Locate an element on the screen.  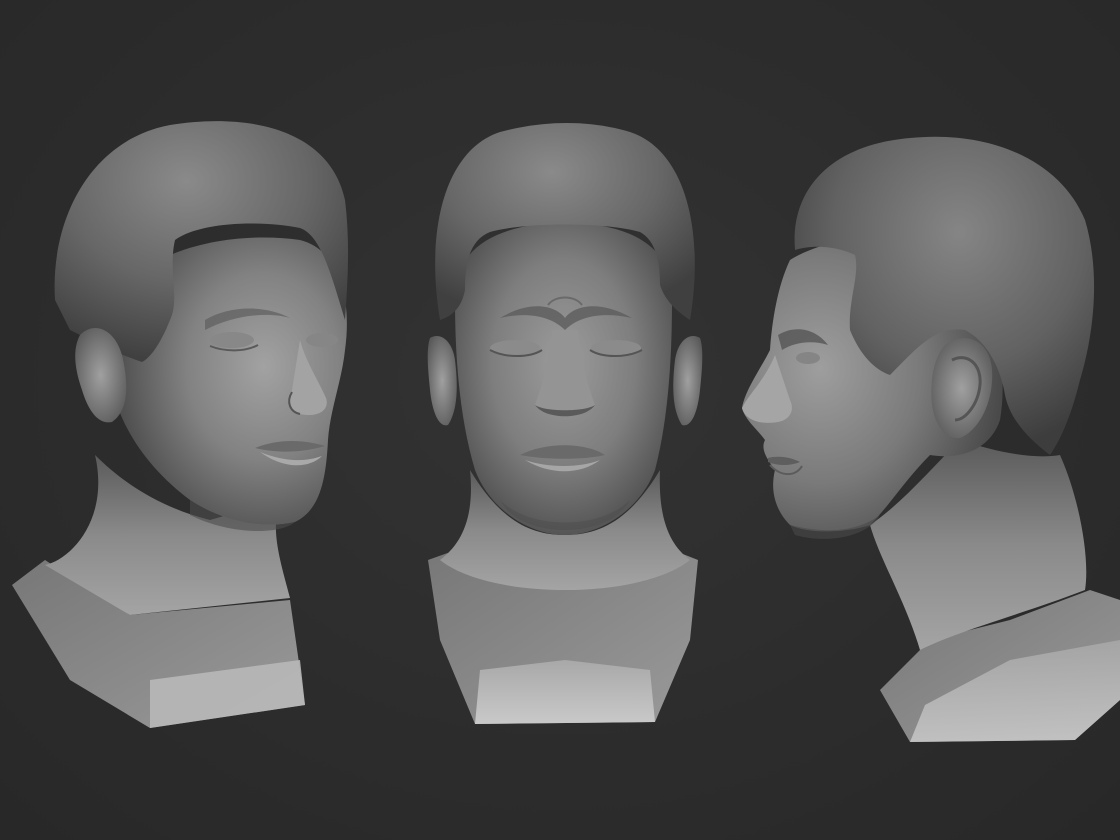
ear-front-right is located at coordinates (688, 381).